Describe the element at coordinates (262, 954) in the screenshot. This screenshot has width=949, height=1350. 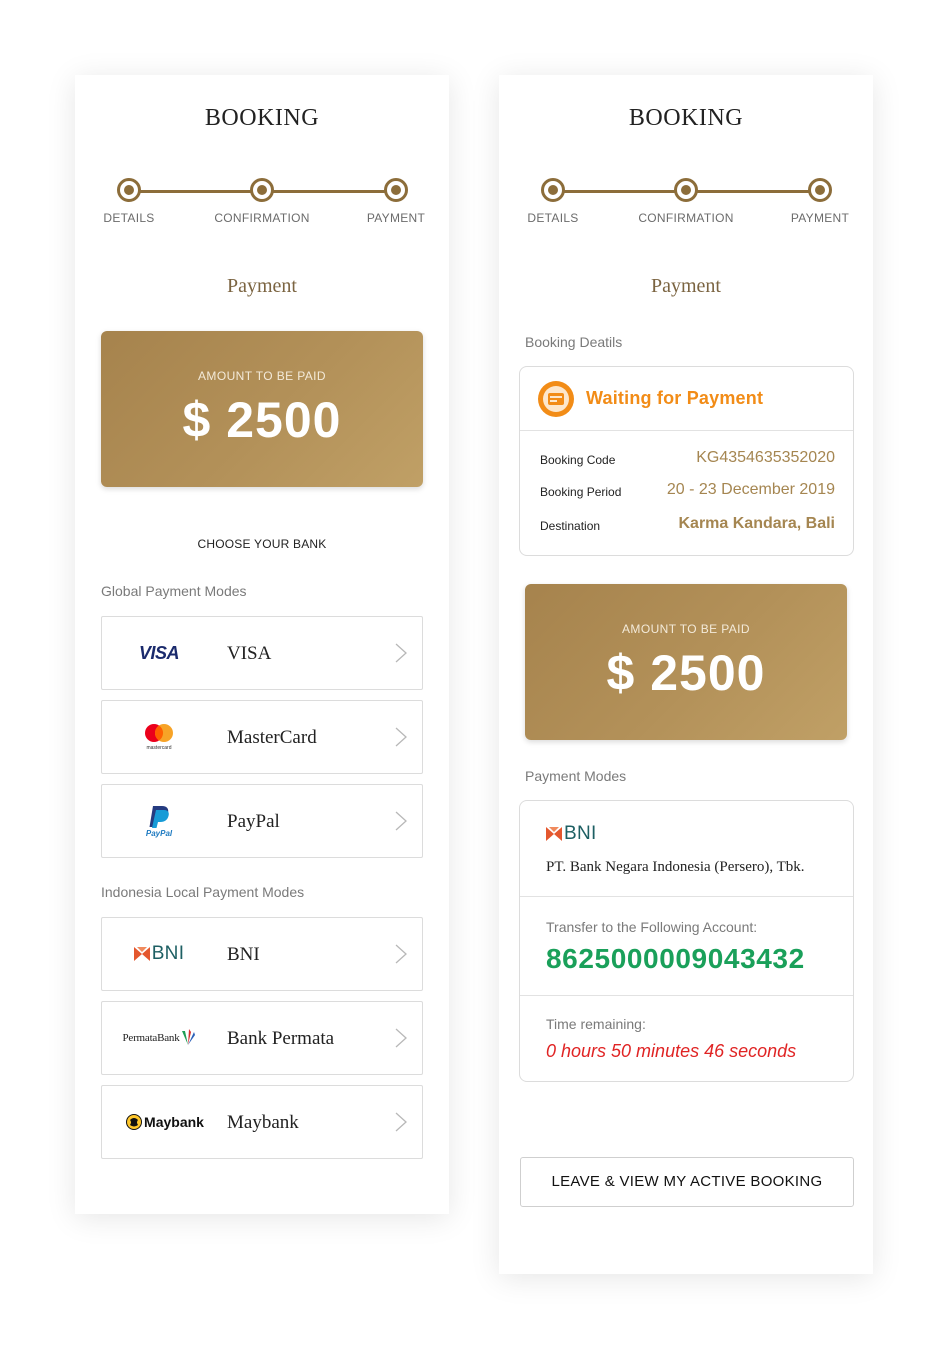
I see `option-bni: BNI BNI` at that location.